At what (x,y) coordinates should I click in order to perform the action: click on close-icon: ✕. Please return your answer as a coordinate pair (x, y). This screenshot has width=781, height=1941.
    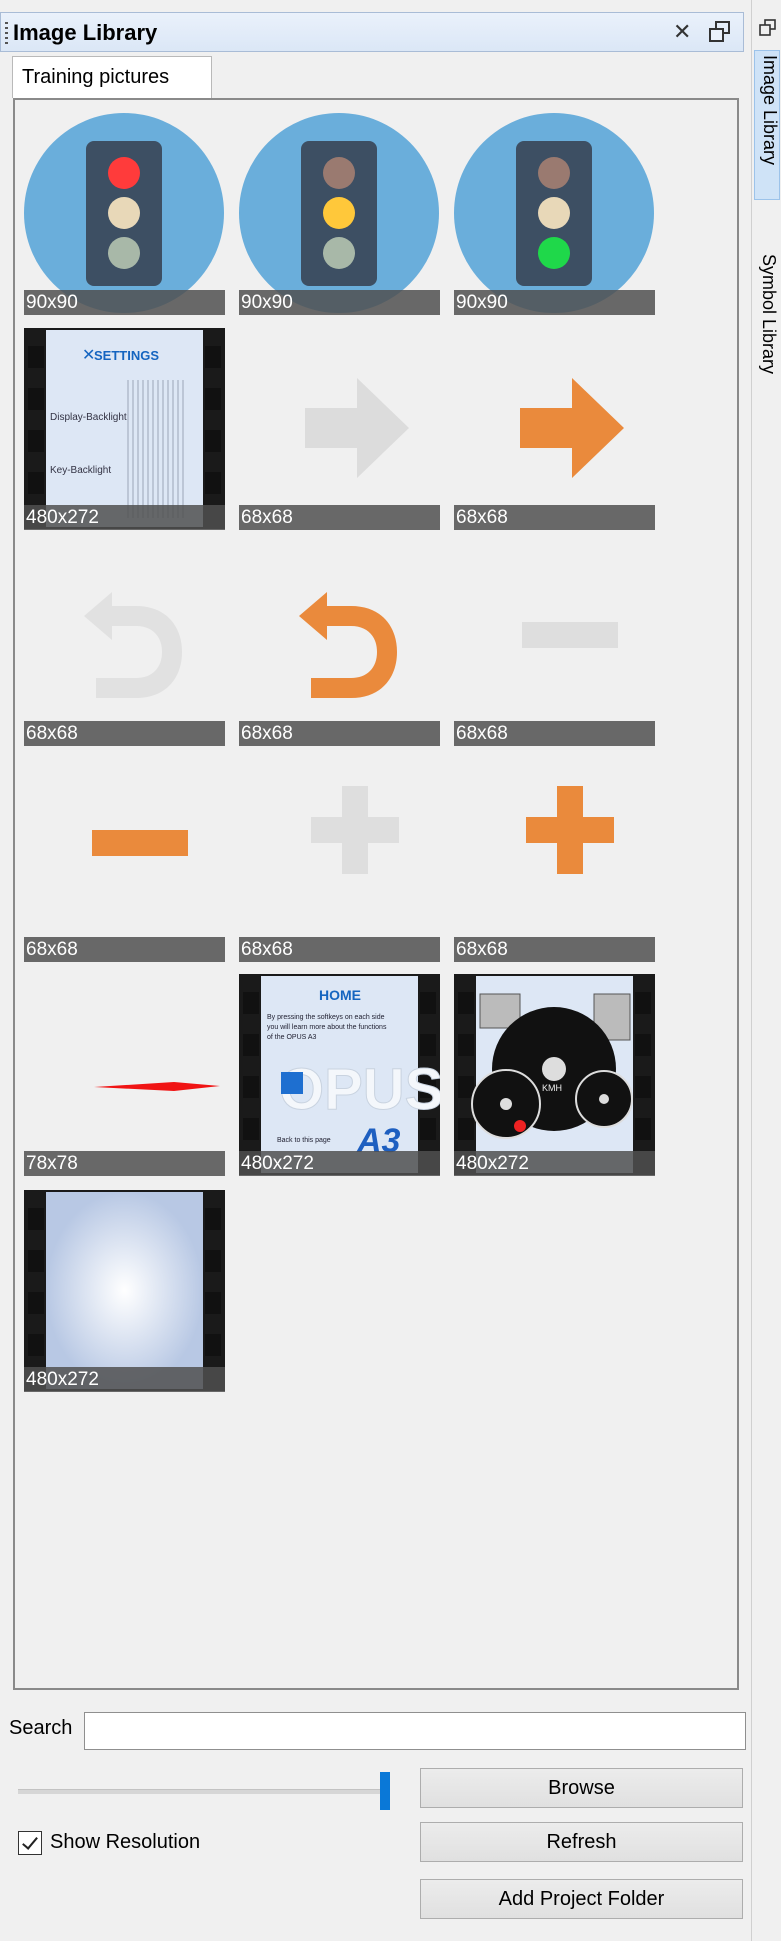
    Looking at the image, I should click on (682, 32).